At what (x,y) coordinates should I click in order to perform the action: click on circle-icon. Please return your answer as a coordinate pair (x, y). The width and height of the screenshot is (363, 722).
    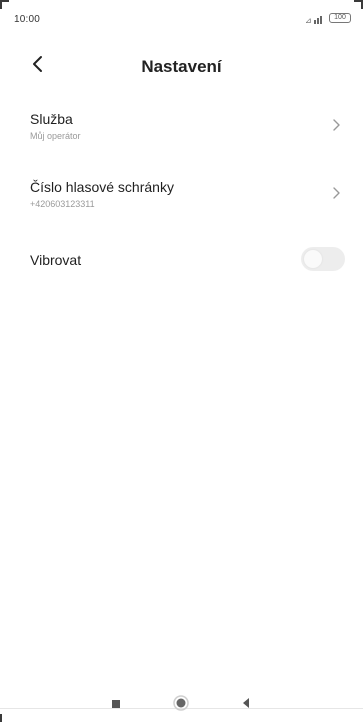
    Looking at the image, I should click on (181, 705).